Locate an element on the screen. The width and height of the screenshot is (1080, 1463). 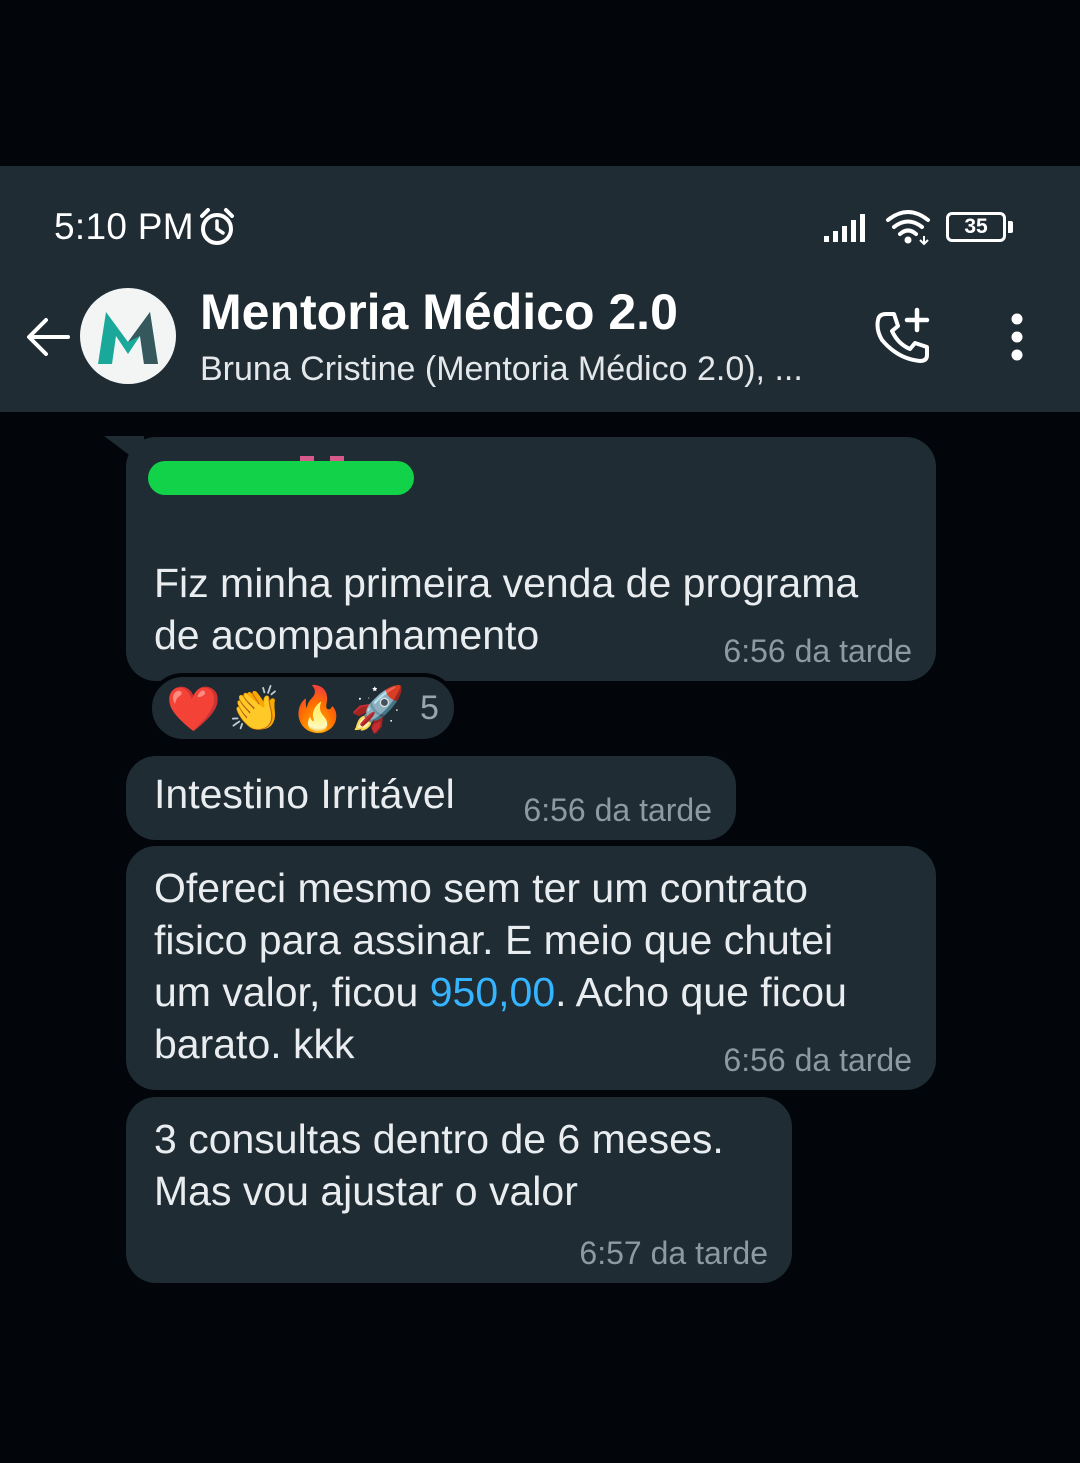
message-text-line: barato. kkk is located at coordinates (254, 1044).